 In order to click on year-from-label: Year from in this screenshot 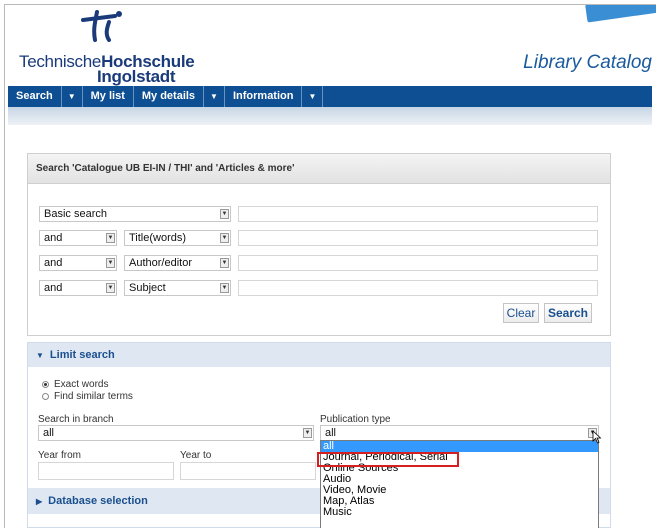, I will do `click(59, 455)`.